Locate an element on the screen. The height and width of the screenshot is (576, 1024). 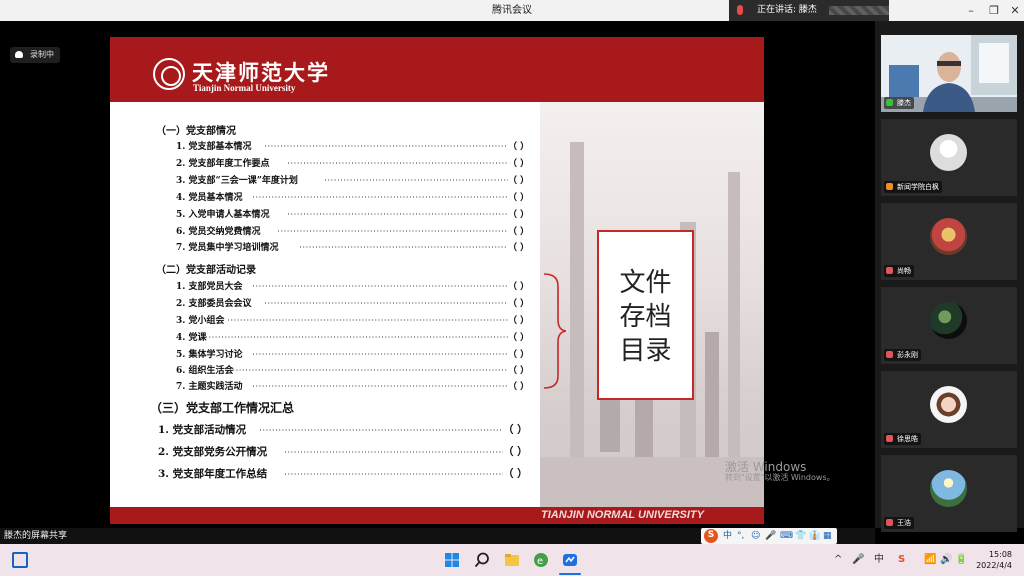
participant-tile: 新闻学院白枫 is located at coordinates (949, 157).